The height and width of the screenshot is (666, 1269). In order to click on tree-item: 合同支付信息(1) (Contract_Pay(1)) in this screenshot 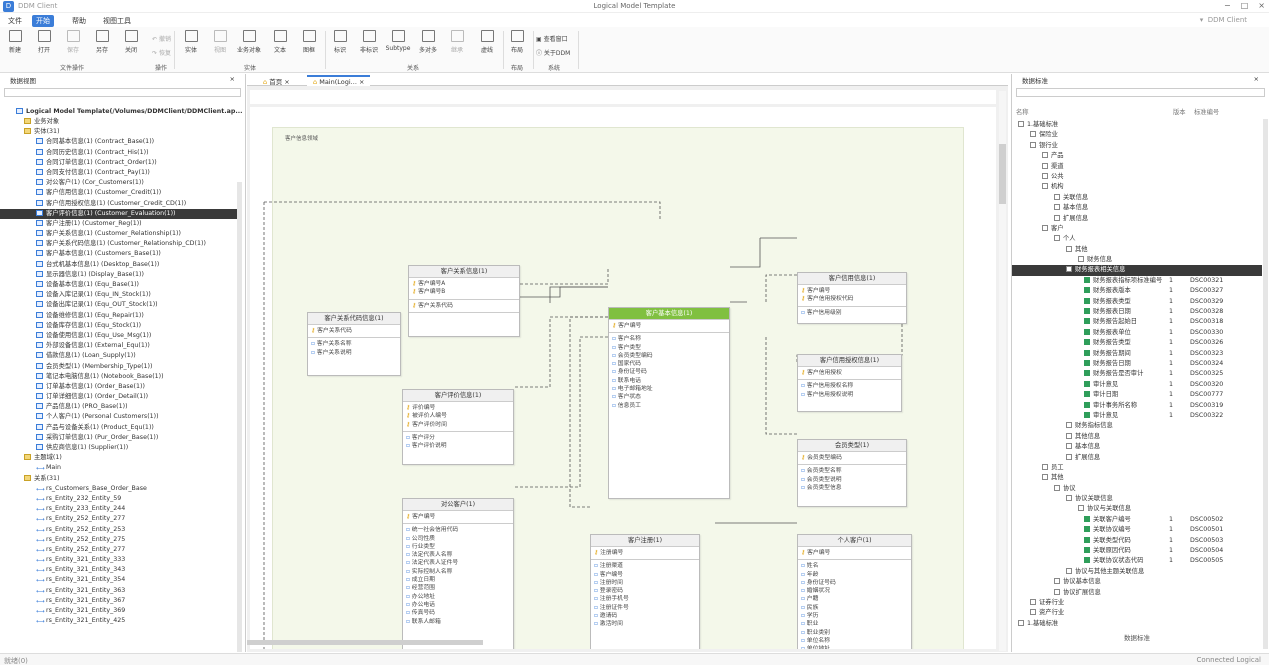, I will do `click(120, 173)`.